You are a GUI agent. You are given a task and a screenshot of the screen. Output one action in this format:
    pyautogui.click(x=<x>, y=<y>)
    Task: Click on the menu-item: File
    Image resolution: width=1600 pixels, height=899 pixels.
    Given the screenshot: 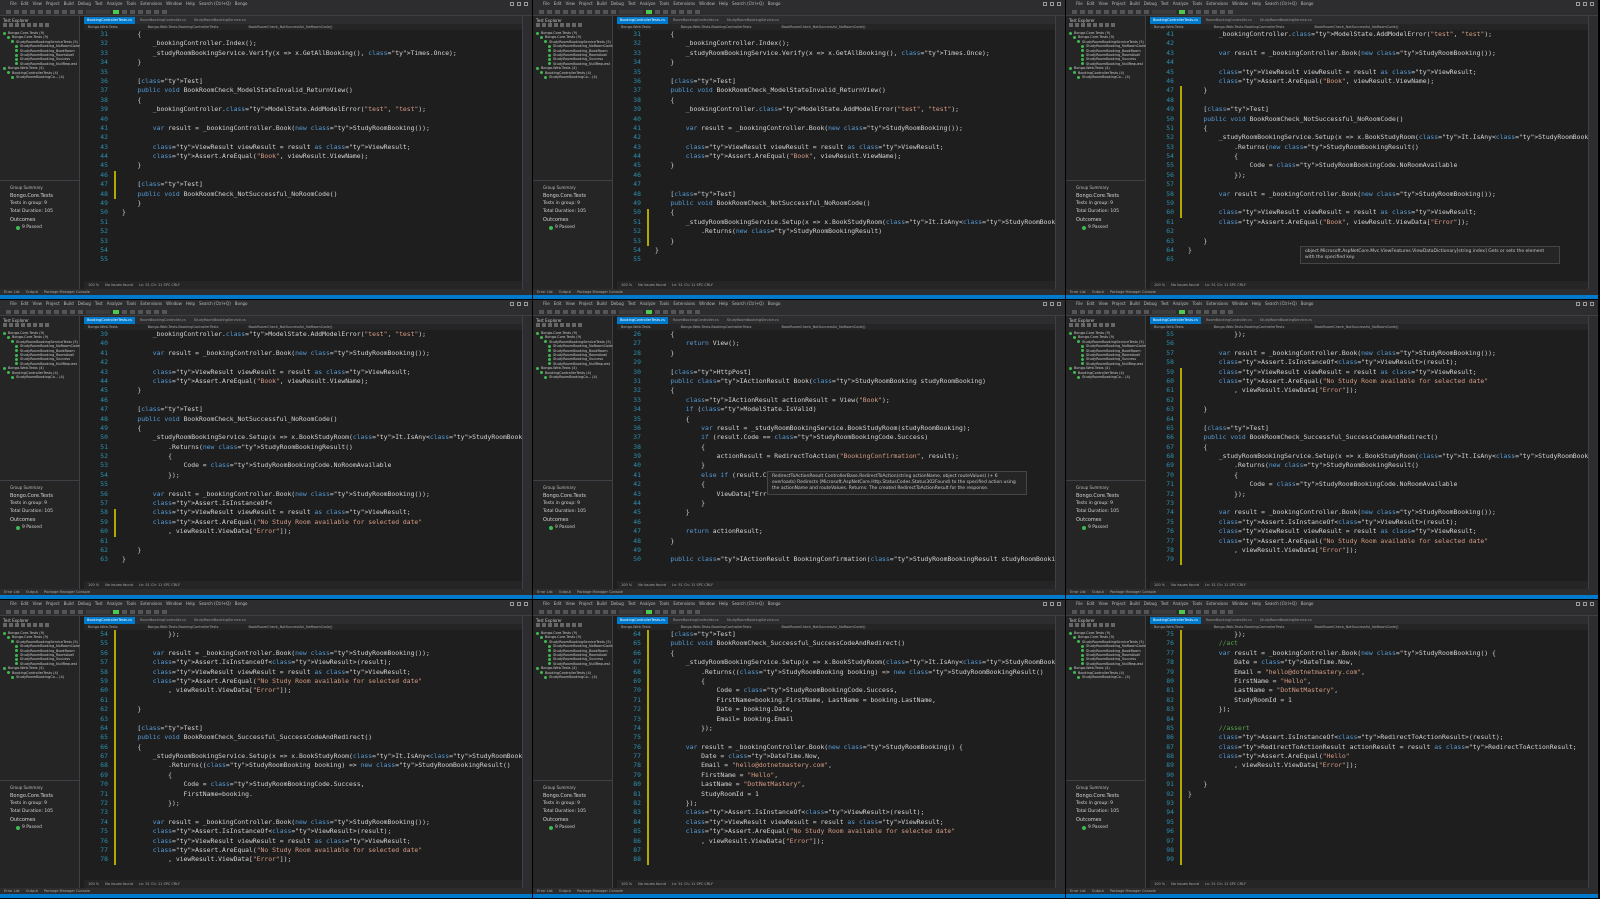 What is the action you would take?
    pyautogui.click(x=546, y=4)
    